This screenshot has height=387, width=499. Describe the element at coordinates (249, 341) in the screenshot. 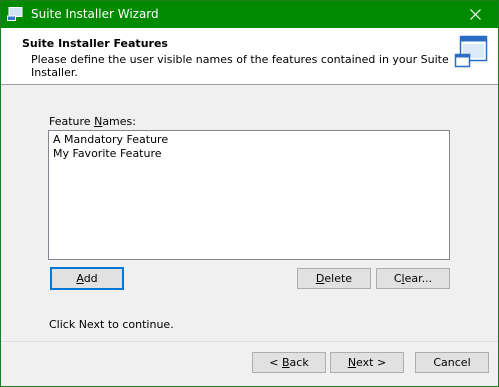

I see `footer-divider` at that location.